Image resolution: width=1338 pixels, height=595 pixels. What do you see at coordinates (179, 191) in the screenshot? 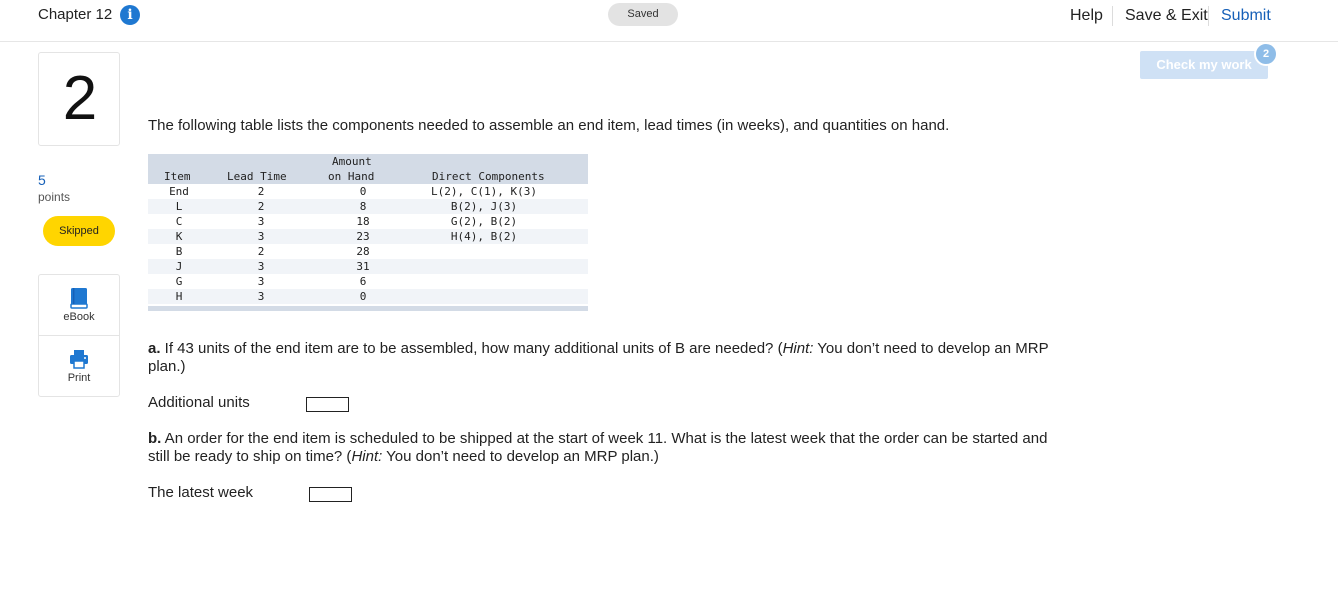
I see `cell-item: End` at bounding box center [179, 191].